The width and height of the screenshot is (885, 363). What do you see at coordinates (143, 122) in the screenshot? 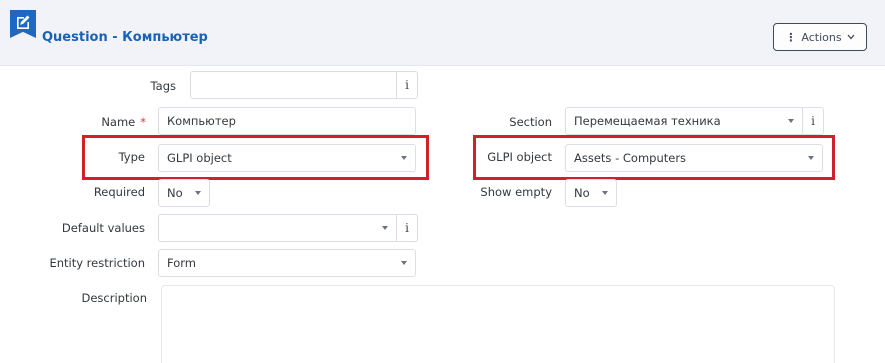
I see `required-mark: *` at bounding box center [143, 122].